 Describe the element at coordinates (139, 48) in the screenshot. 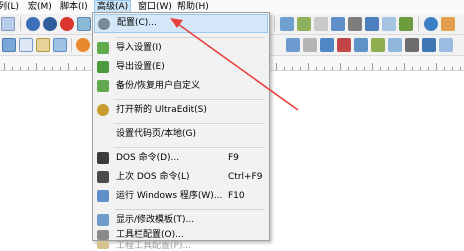

I see `menu-item-label: 导入设置(I)` at that location.